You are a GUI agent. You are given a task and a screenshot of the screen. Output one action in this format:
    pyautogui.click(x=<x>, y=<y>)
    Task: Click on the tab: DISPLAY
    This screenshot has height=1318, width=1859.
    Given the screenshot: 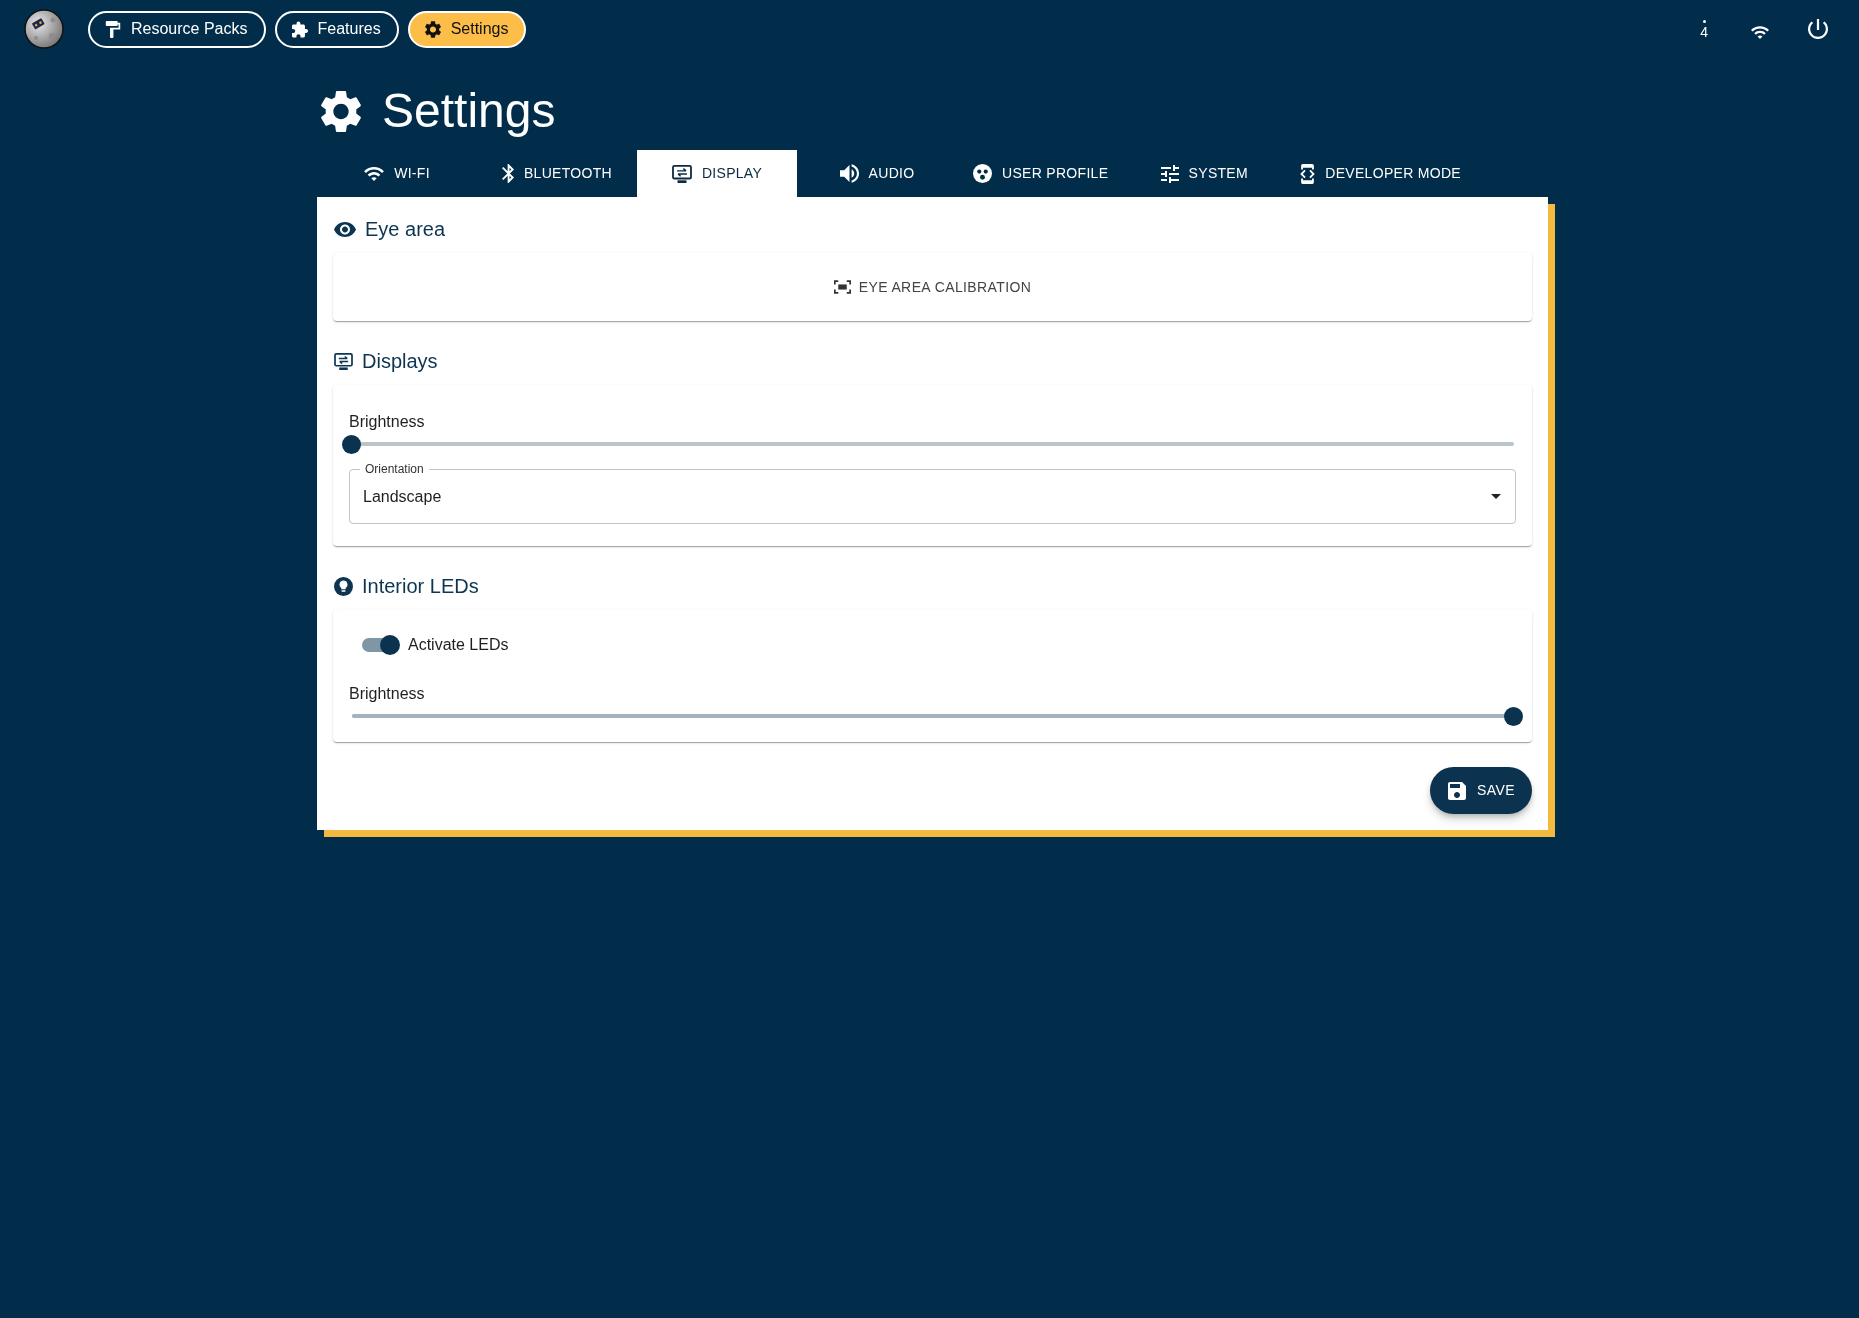 What is the action you would take?
    pyautogui.click(x=717, y=173)
    